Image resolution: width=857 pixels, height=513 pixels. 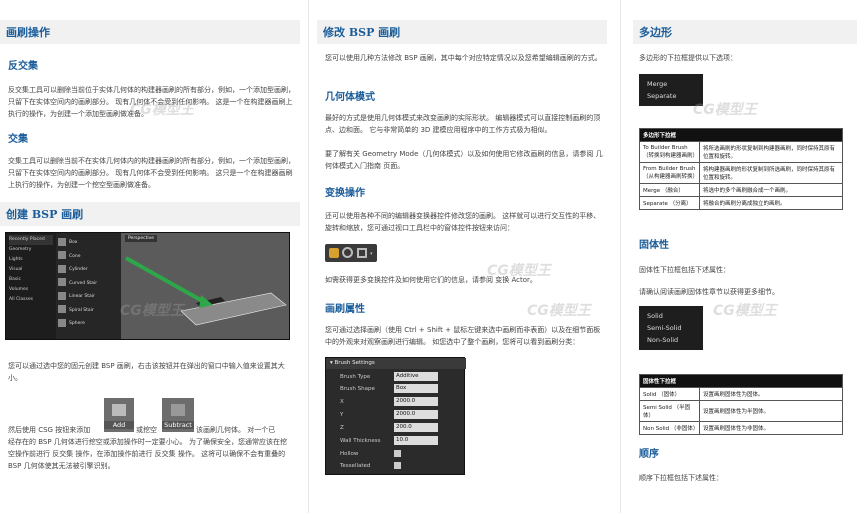 I want to click on menu-solid: Solid, so click(x=671, y=316).